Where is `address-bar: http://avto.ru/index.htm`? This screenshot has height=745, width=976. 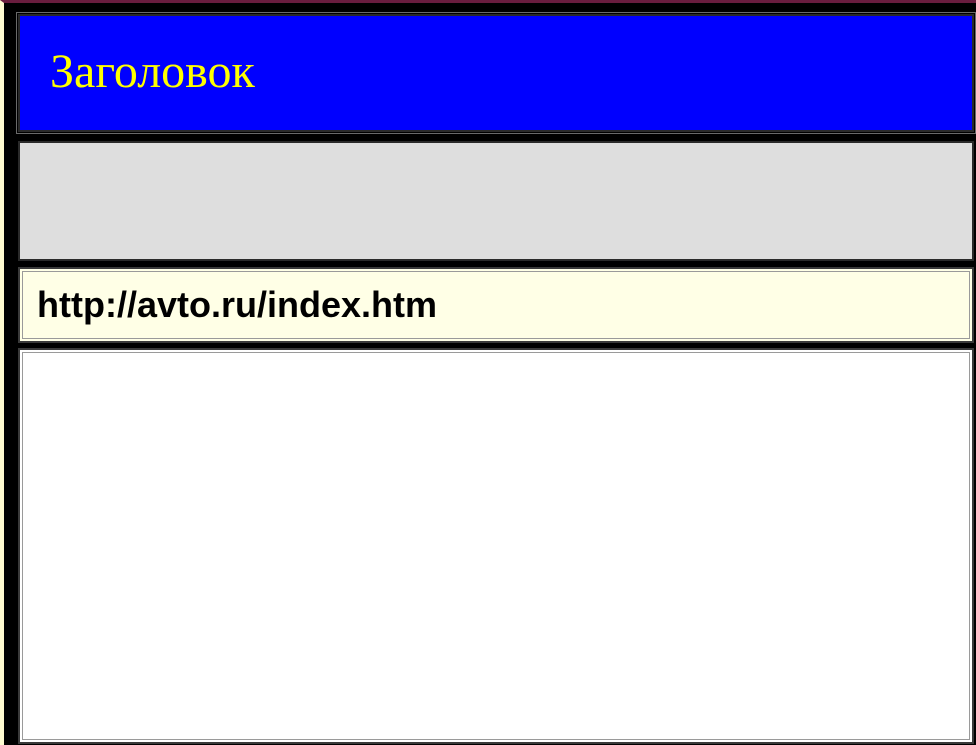
address-bar: http://avto.ru/index.htm is located at coordinates (496, 305).